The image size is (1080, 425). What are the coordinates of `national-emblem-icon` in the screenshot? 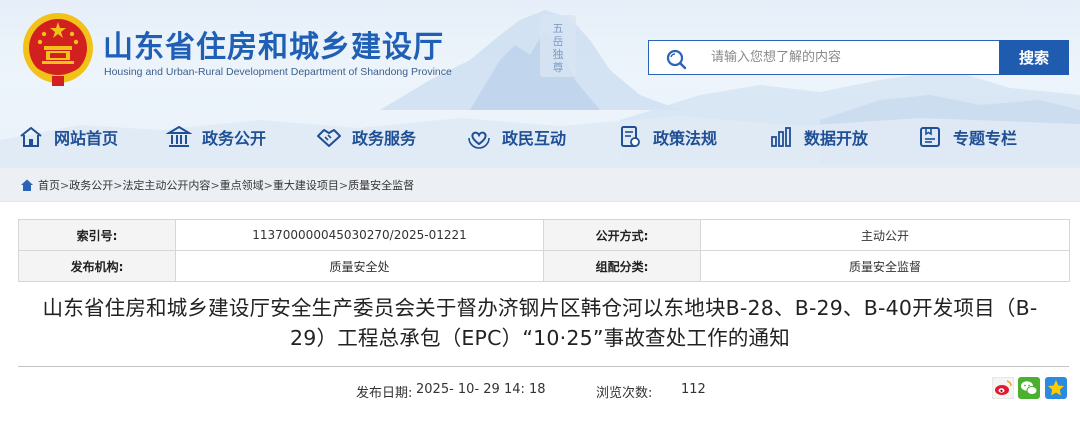 It's located at (58, 49).